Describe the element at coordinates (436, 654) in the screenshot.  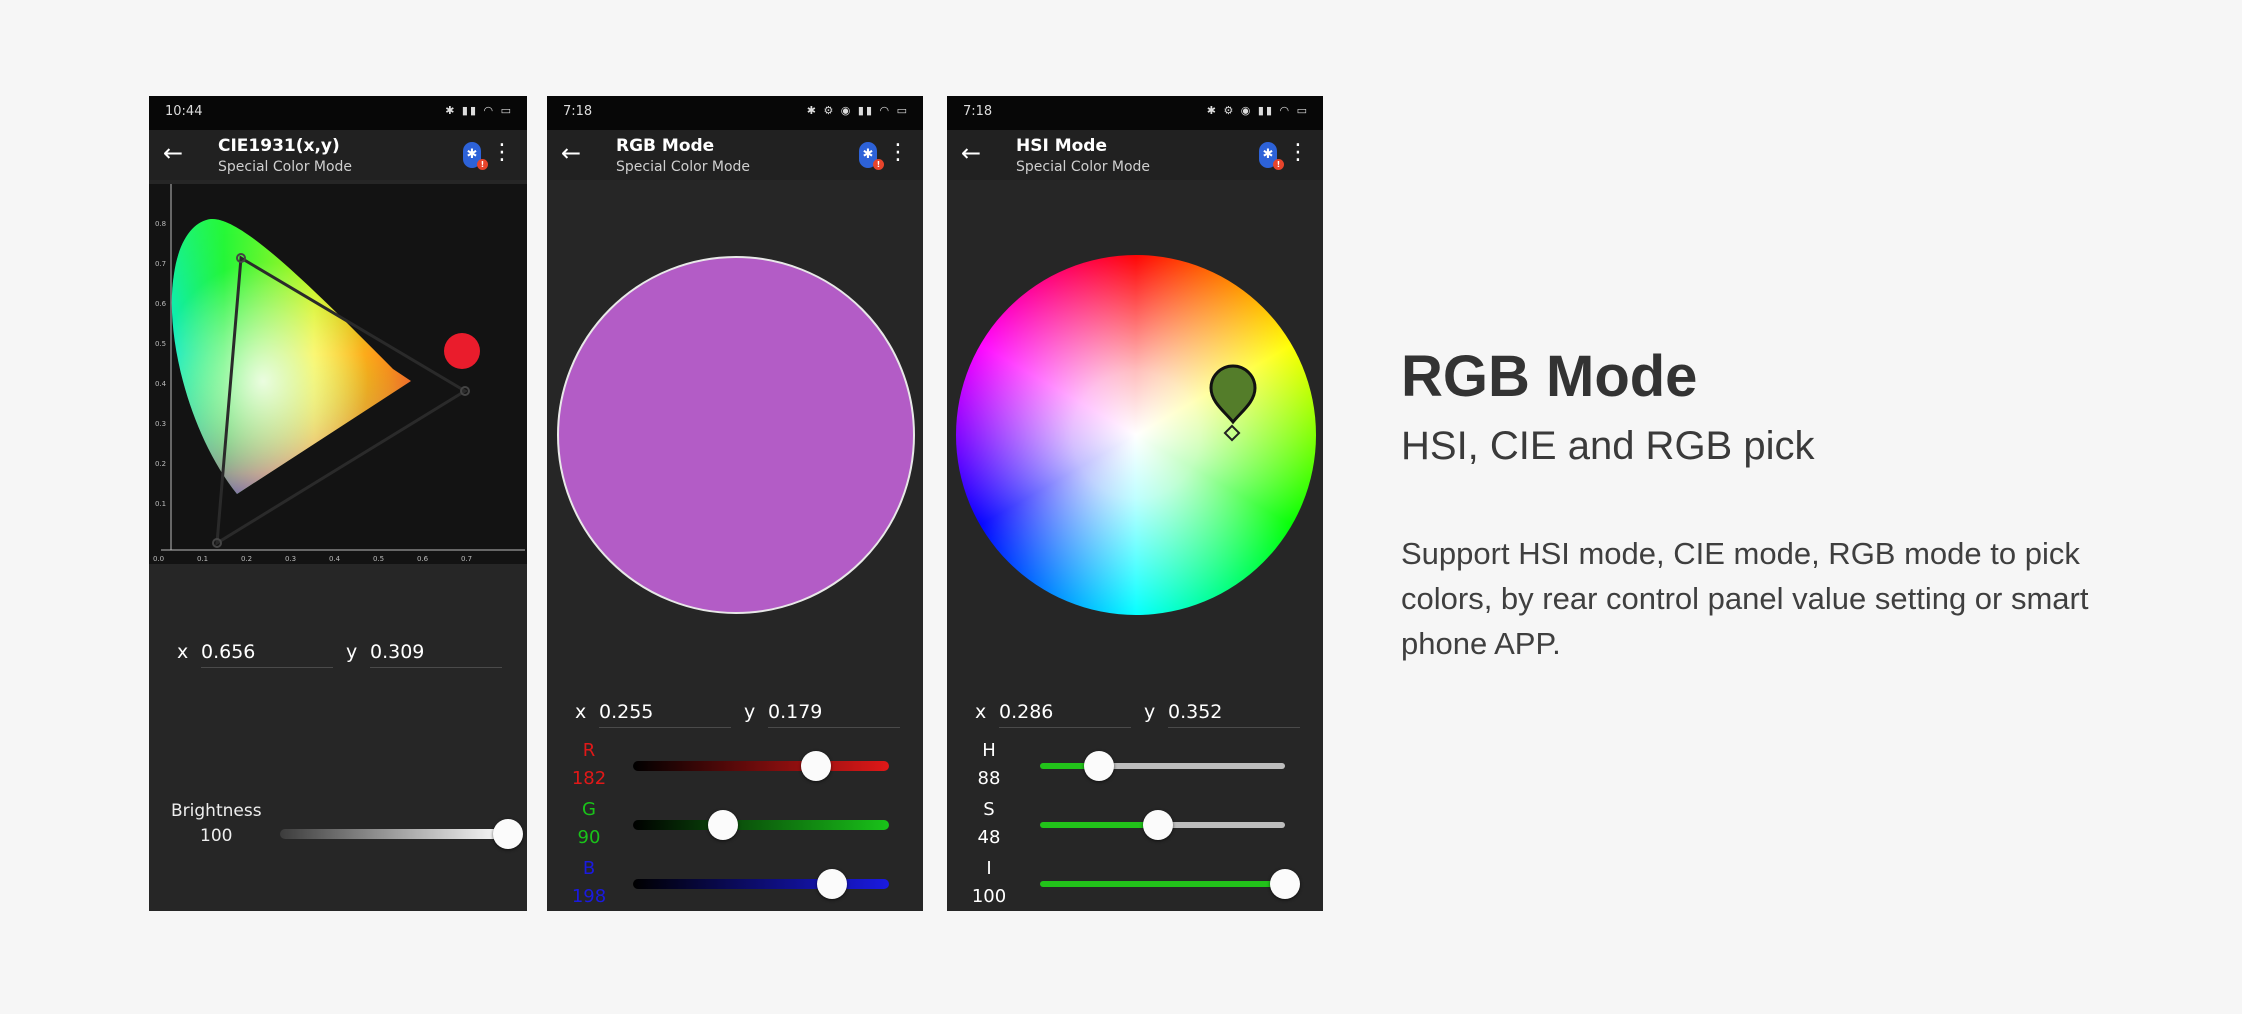
I see `y-value-field: 0.309` at that location.